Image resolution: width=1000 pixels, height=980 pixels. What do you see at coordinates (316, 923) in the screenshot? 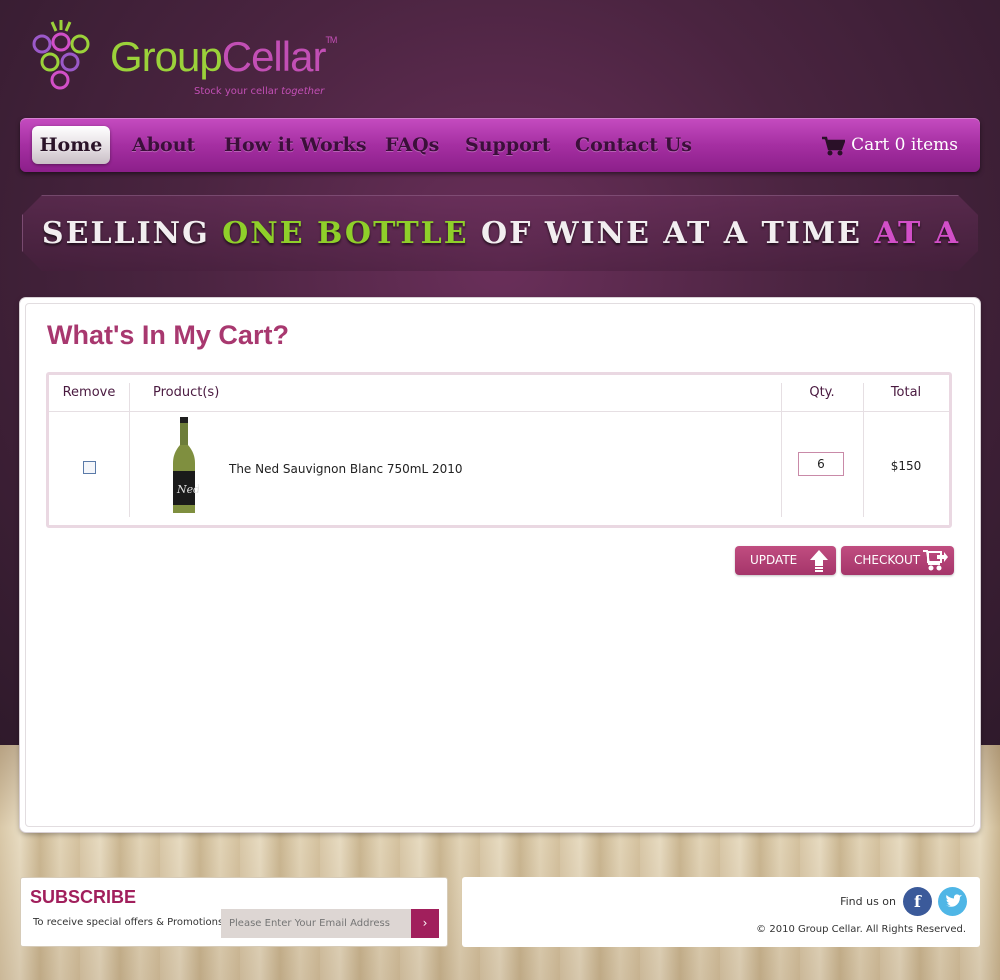
I see `email-field` at bounding box center [316, 923].